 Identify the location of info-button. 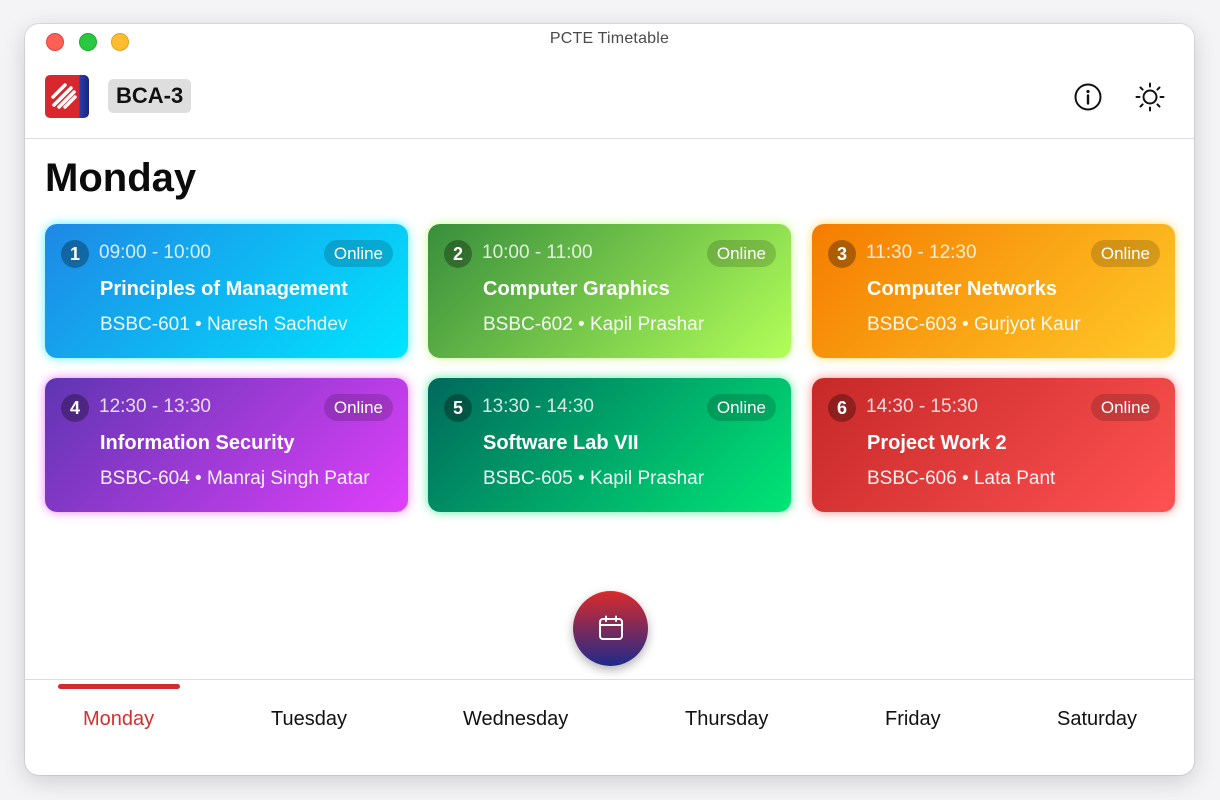
(1088, 97).